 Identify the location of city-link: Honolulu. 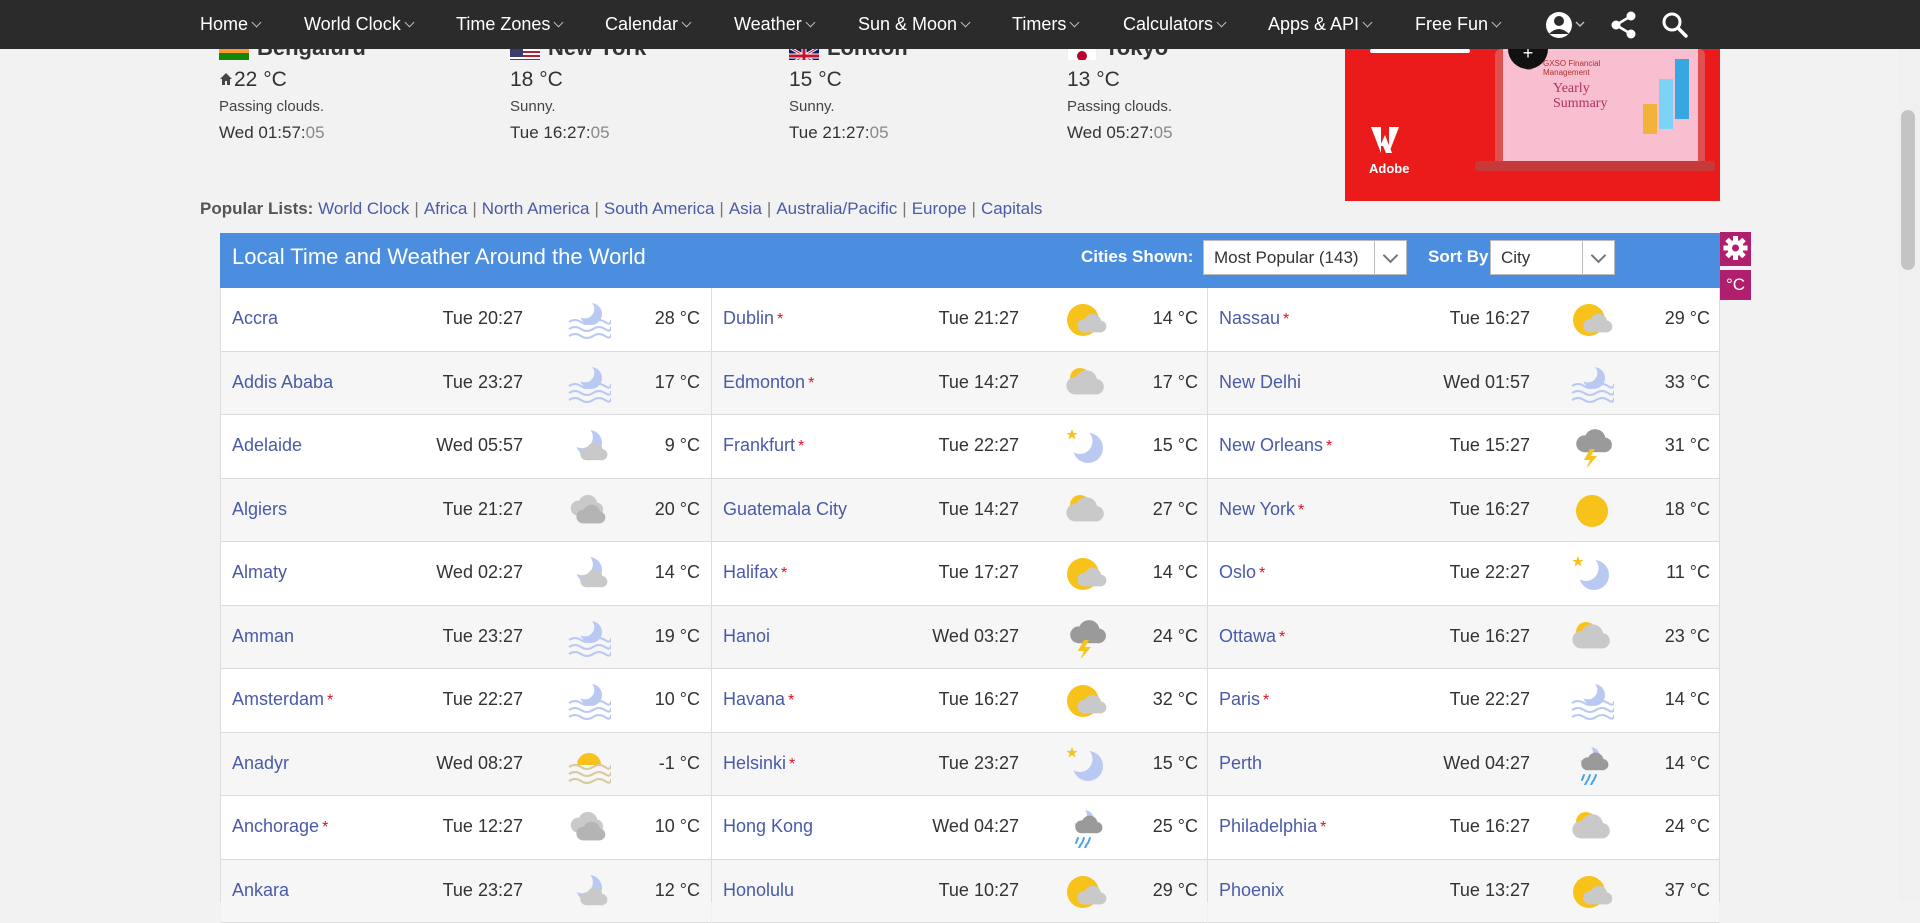
(758, 890).